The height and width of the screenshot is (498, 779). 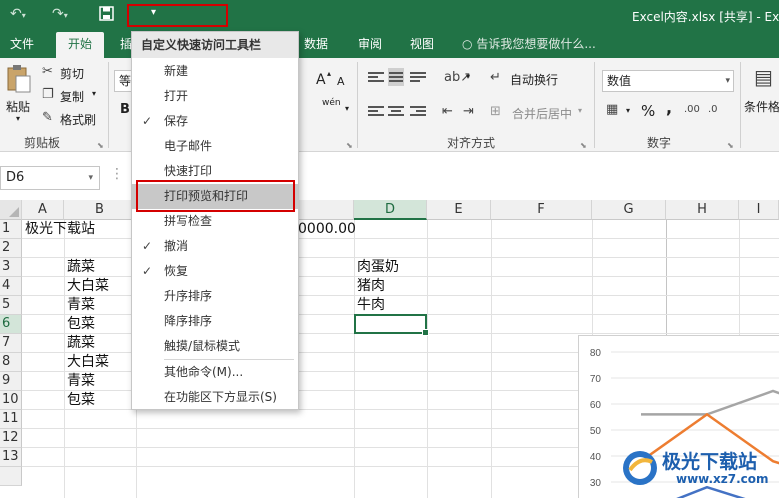 I want to click on cell-b9: 青菜, so click(x=81, y=381).